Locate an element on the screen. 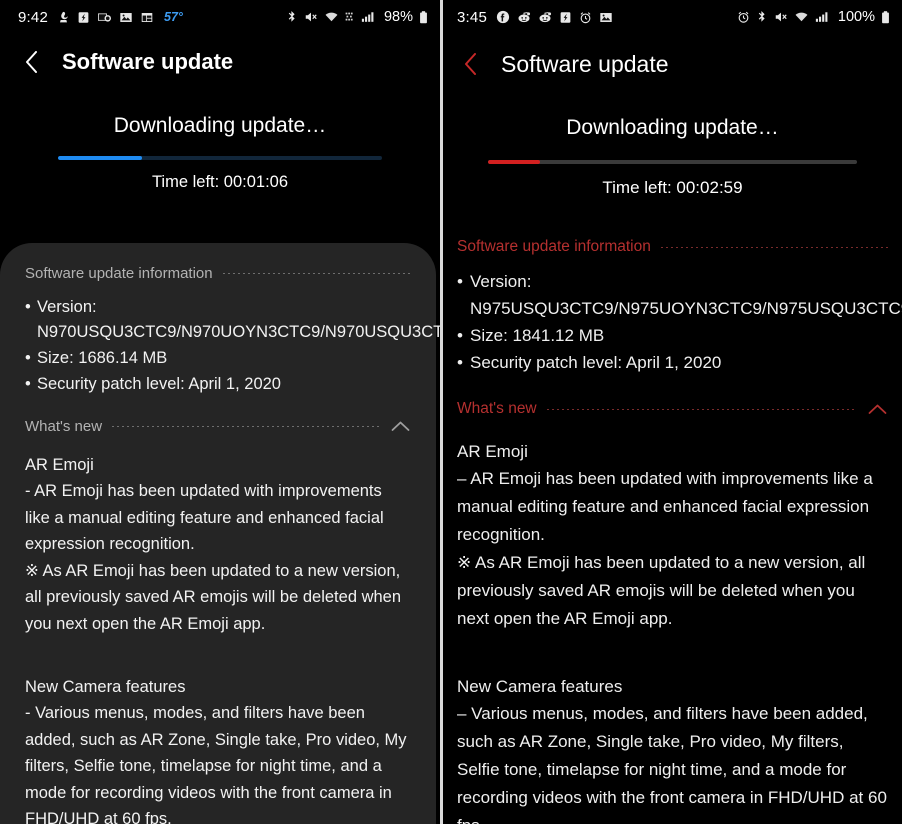 The height and width of the screenshot is (824, 902). weather-temperature: 57° is located at coordinates (173, 17).